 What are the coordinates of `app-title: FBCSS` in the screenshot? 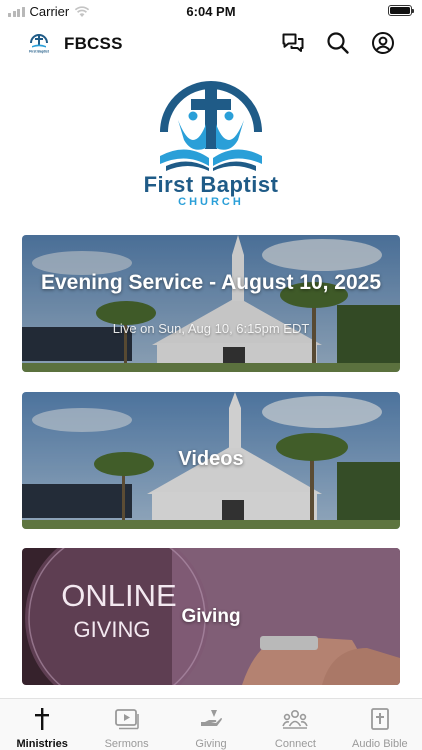 It's located at (93, 43).